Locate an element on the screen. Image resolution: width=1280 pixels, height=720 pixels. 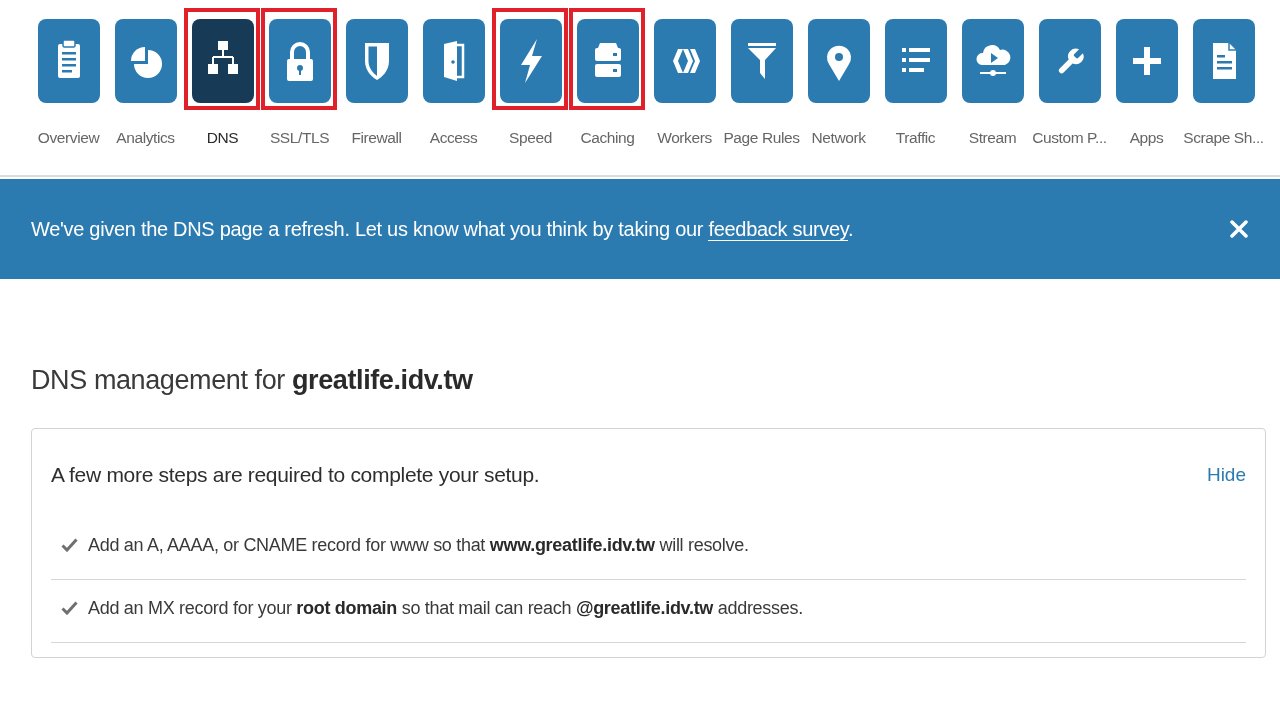
hide-link: Hide is located at coordinates (1226, 475).